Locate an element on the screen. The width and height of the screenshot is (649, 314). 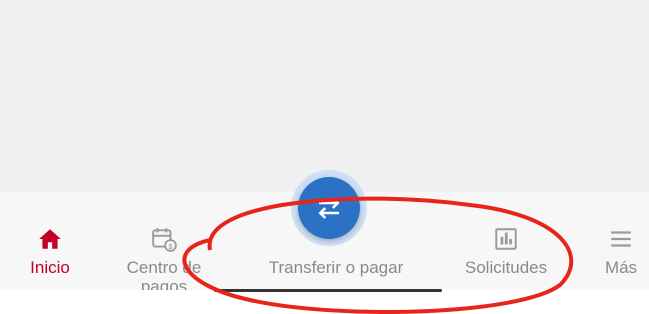
menu-icon is located at coordinates (621, 239).